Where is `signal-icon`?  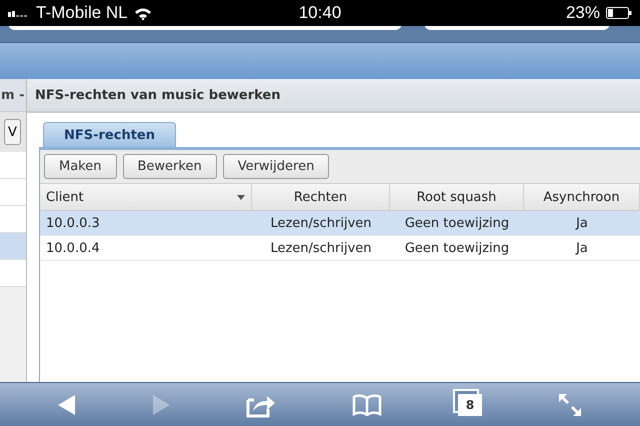
signal-icon is located at coordinates (19, 13).